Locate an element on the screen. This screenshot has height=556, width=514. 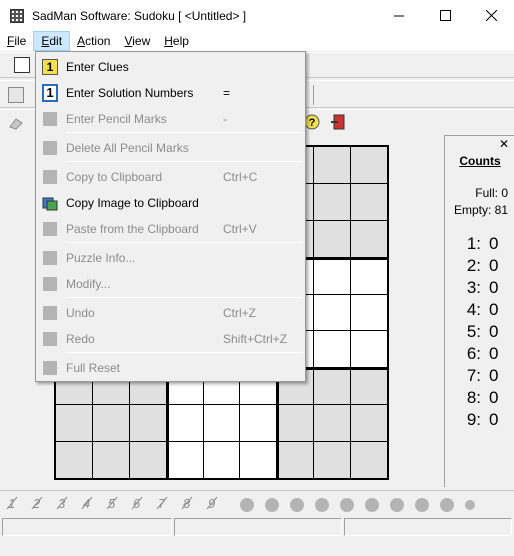
menu-file: File is located at coordinates (16, 41).